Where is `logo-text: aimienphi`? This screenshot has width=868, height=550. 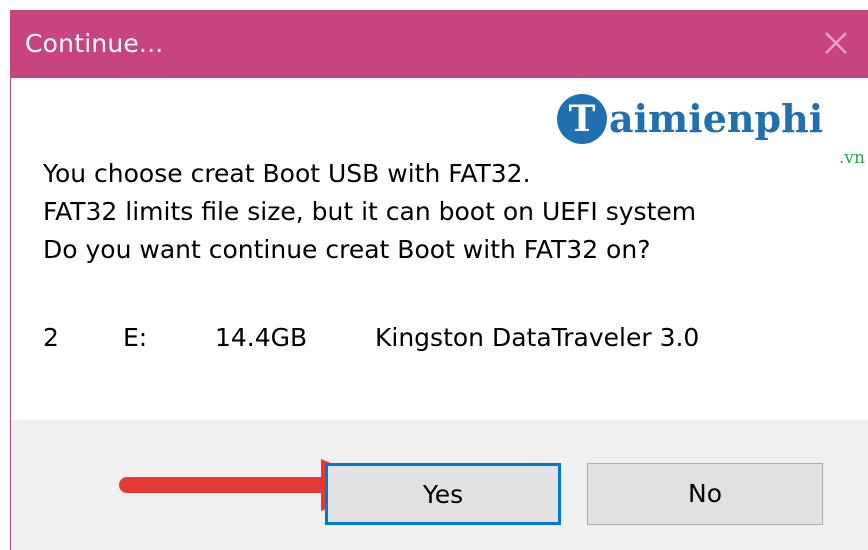
logo-text: aimienphi is located at coordinates (716, 118).